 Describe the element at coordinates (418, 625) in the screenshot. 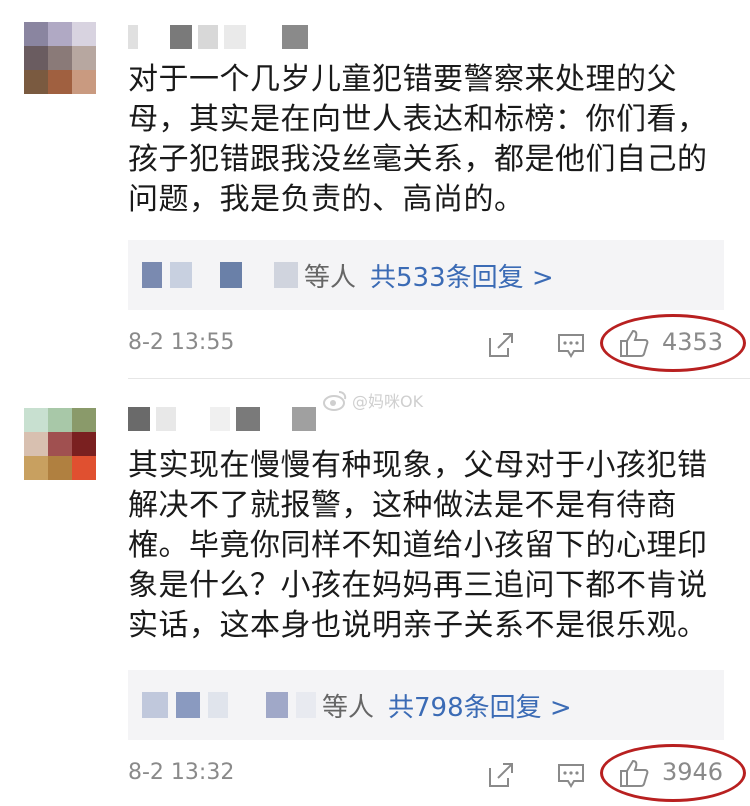

I see `comment-text-line: 实话，这本身也说明亲子关系不是很乐观。` at that location.